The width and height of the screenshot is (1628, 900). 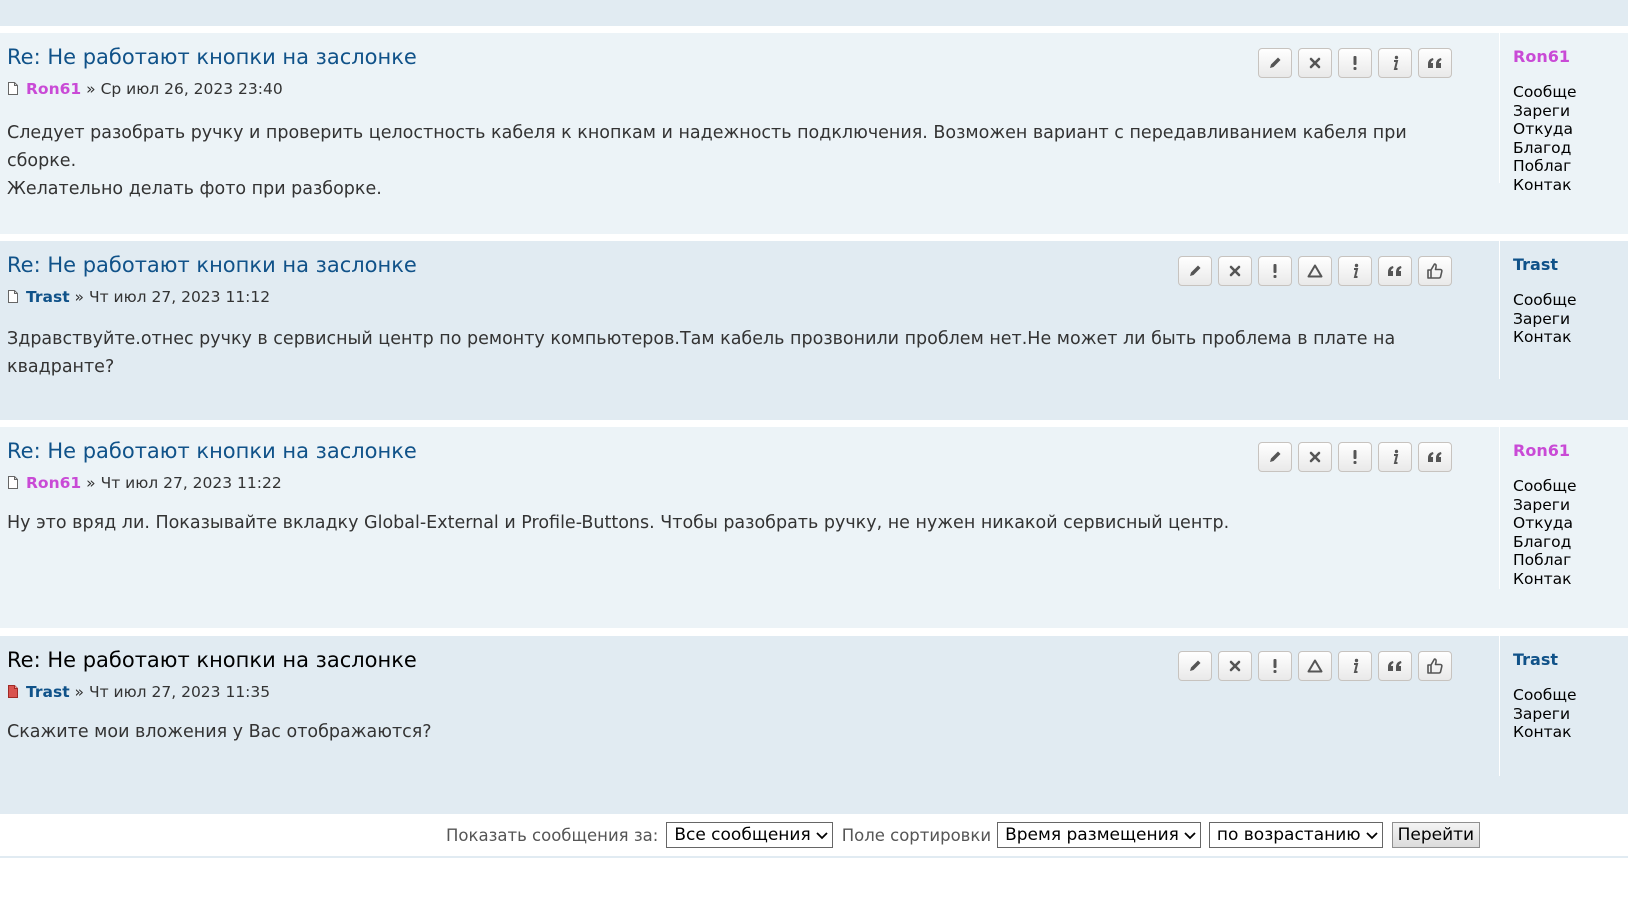 I want to click on post-date: Ср июл 26, 2023 23:40, so click(x=191, y=89).